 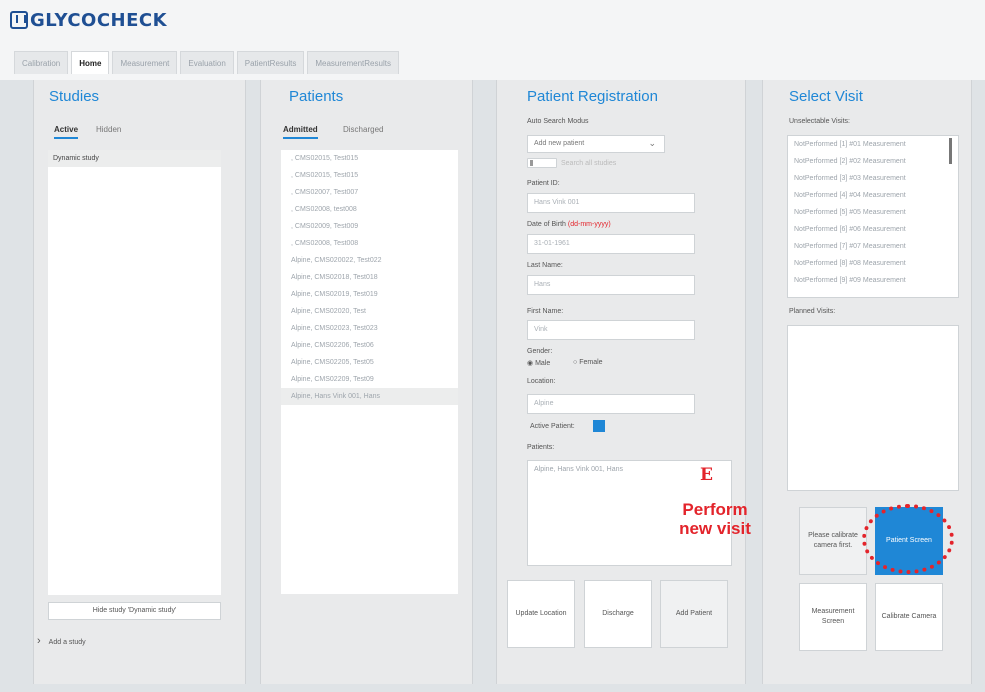 I want to click on patients-title: Patients, so click(x=316, y=96).